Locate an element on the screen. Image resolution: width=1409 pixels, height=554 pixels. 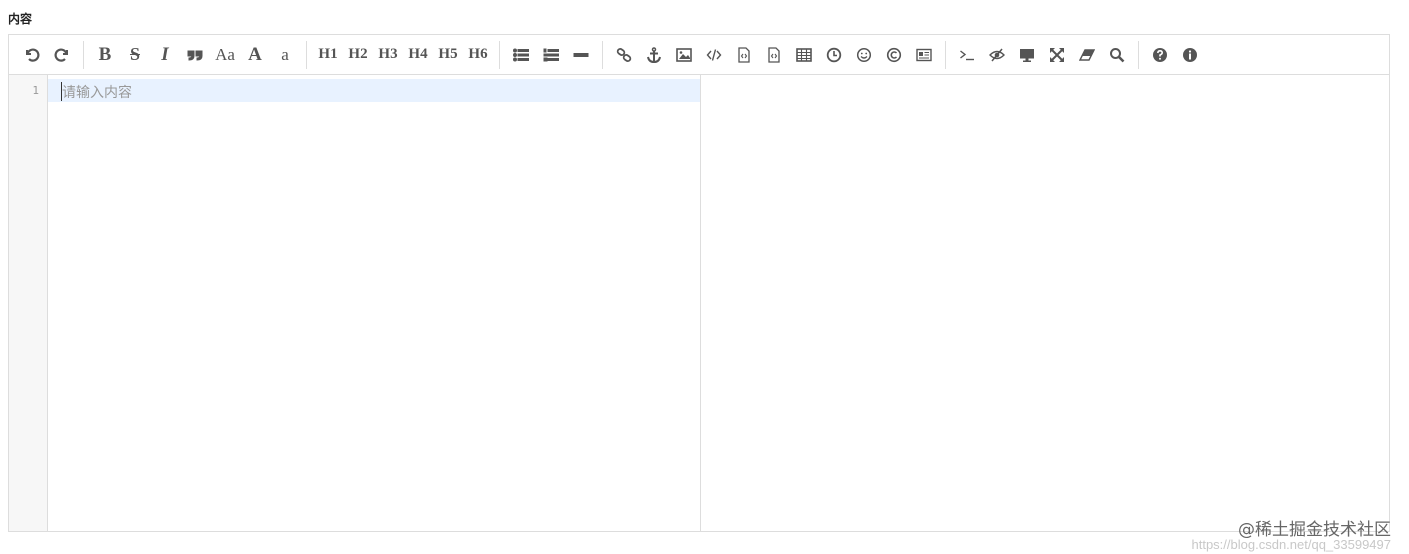
datetime-button is located at coordinates (834, 55).